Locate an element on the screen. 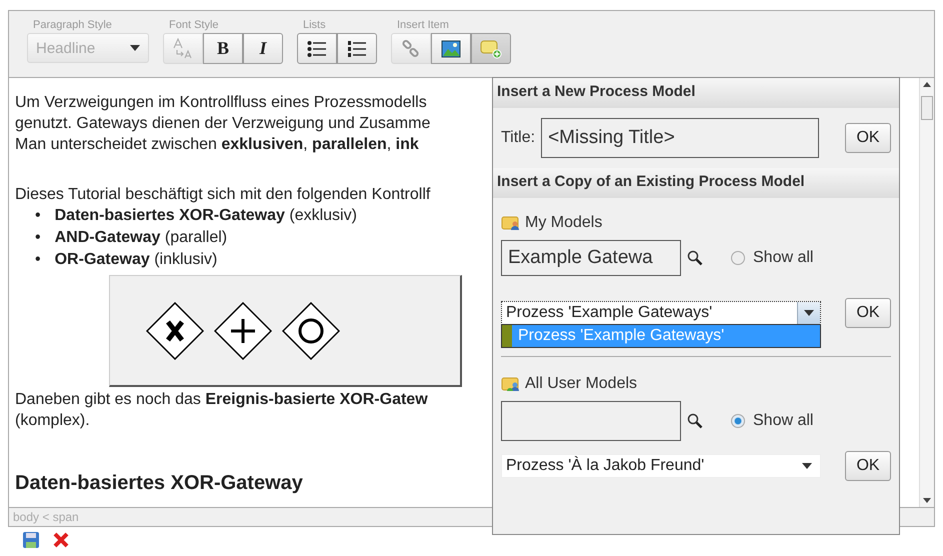  text-line: Dieses Tutorial beschäftigt sich mit den folgenden Kontrollf is located at coordinates (222, 195).